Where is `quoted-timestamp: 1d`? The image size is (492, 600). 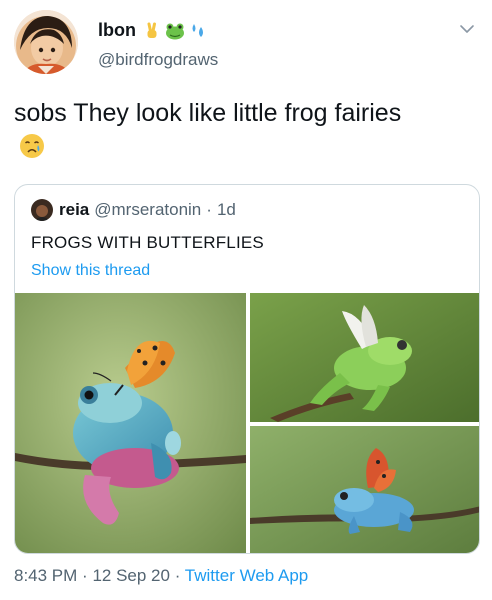
quoted-timestamp: 1d is located at coordinates (226, 210).